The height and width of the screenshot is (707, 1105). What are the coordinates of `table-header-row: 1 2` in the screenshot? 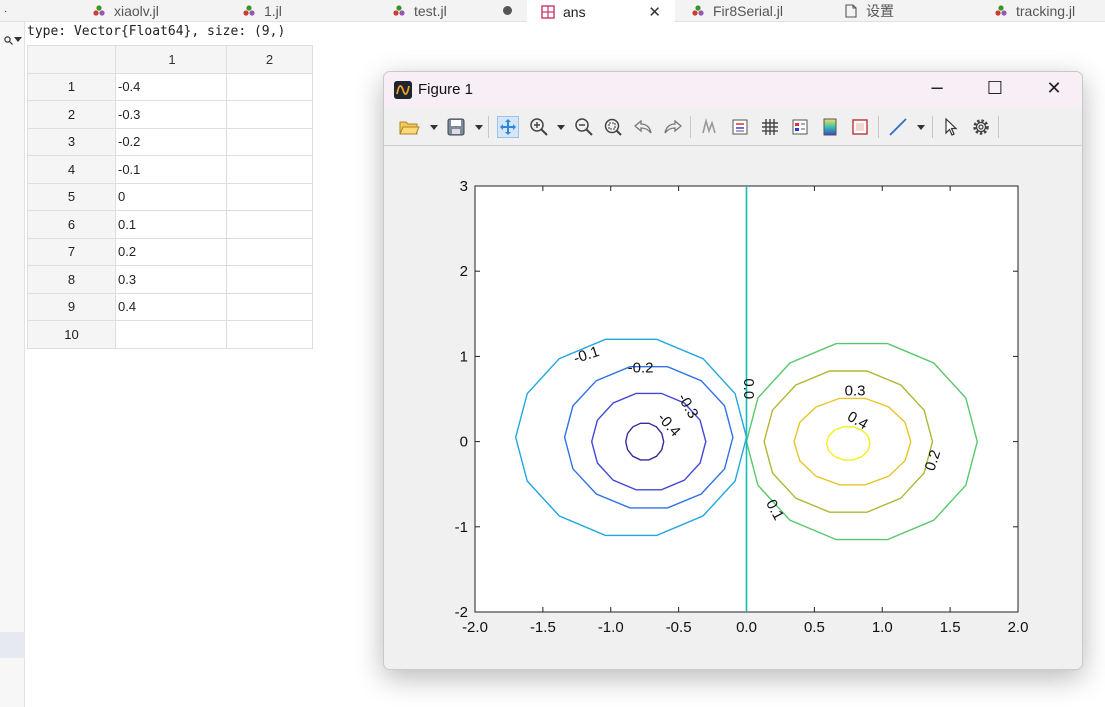 It's located at (170, 59).